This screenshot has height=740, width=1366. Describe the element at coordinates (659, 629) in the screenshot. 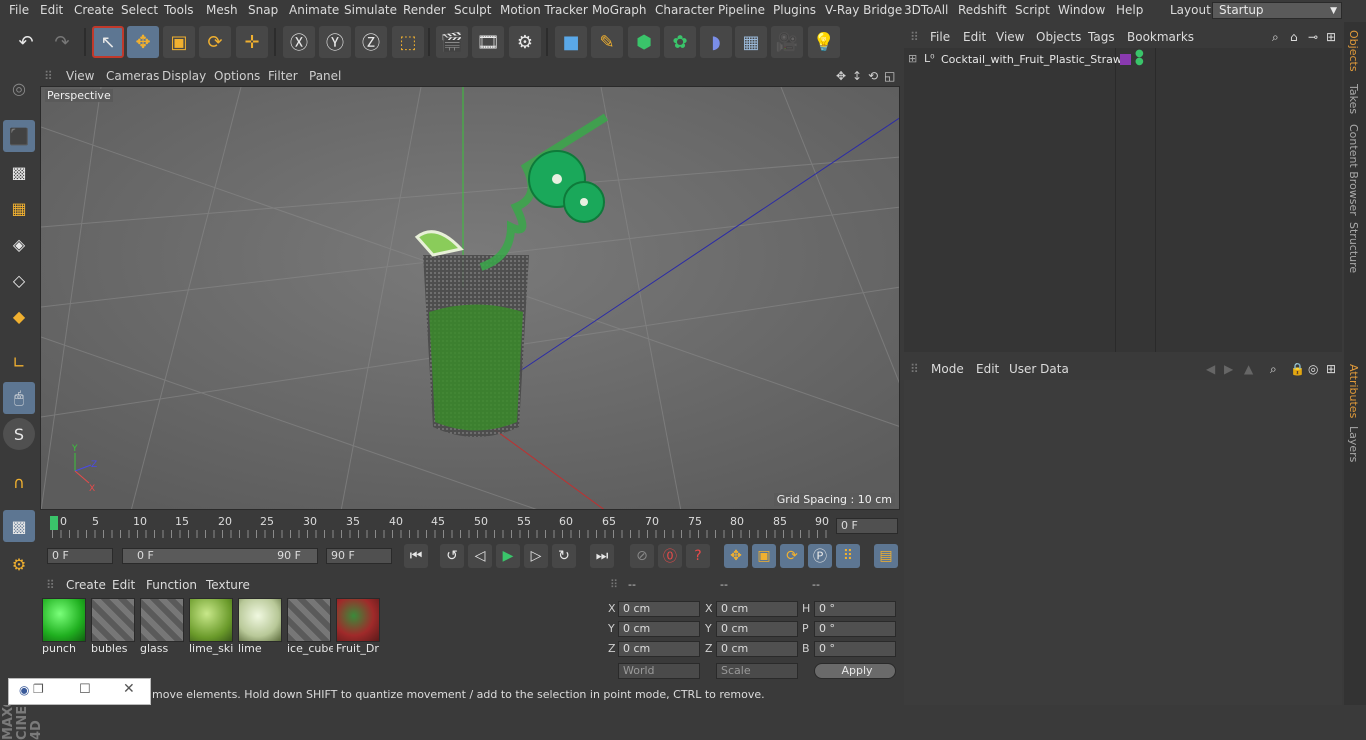

I see `position-y-field: 0 cm` at that location.